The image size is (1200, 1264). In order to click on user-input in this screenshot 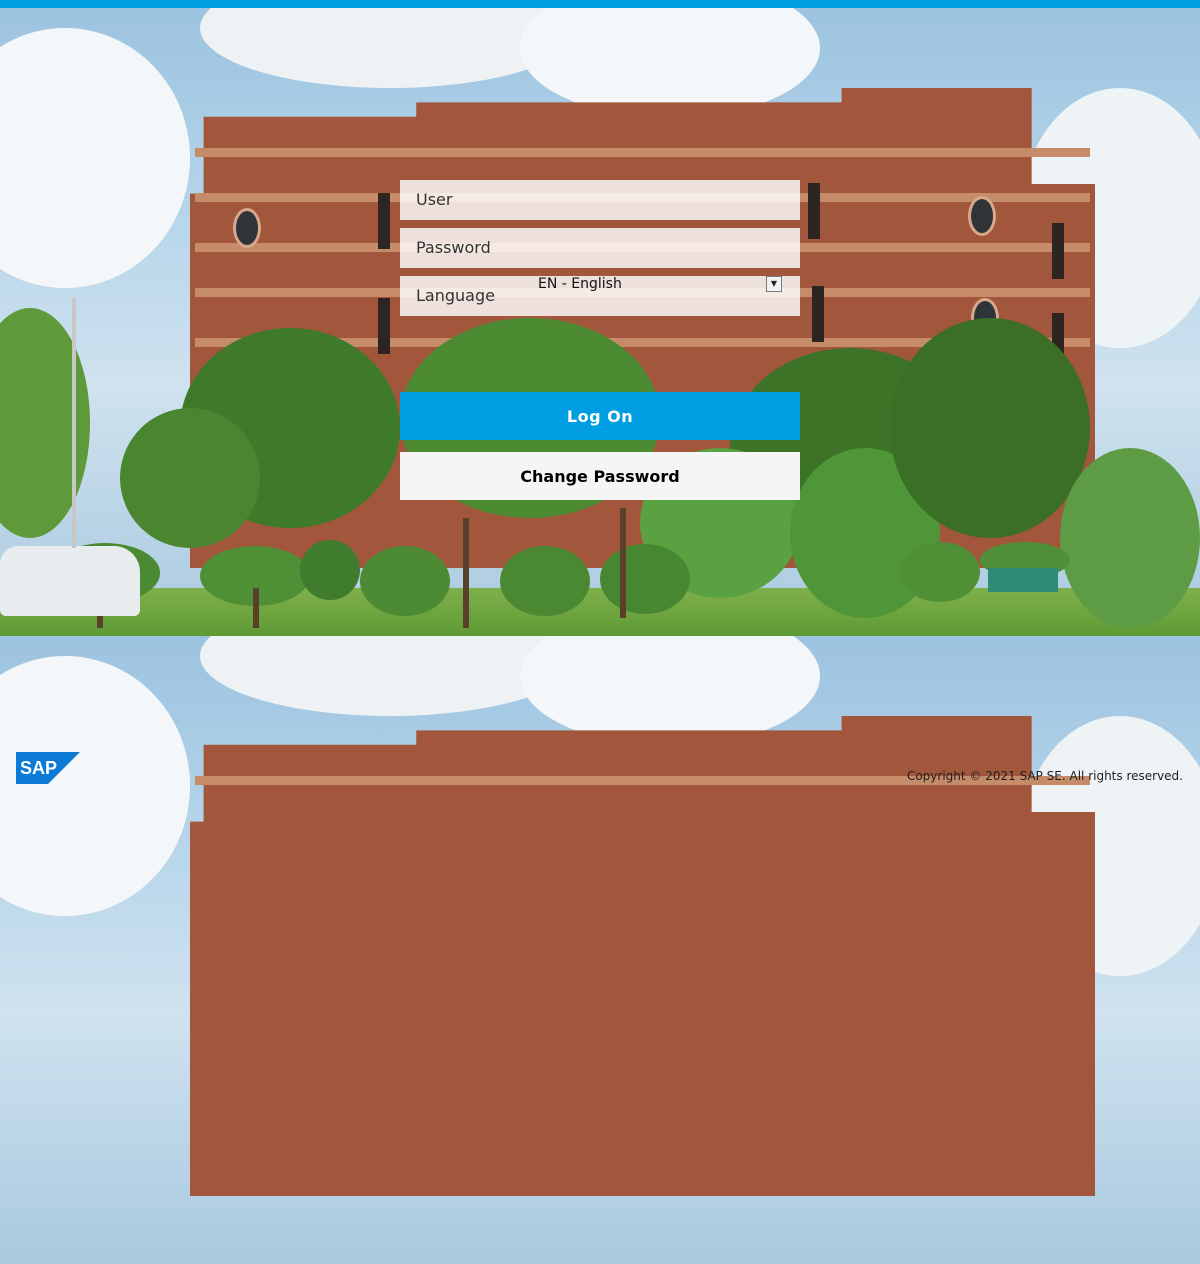, I will do `click(600, 200)`.